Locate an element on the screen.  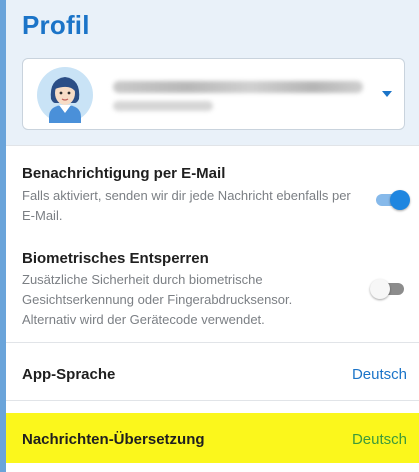
user-avatar-icon is located at coordinates (65, 95).